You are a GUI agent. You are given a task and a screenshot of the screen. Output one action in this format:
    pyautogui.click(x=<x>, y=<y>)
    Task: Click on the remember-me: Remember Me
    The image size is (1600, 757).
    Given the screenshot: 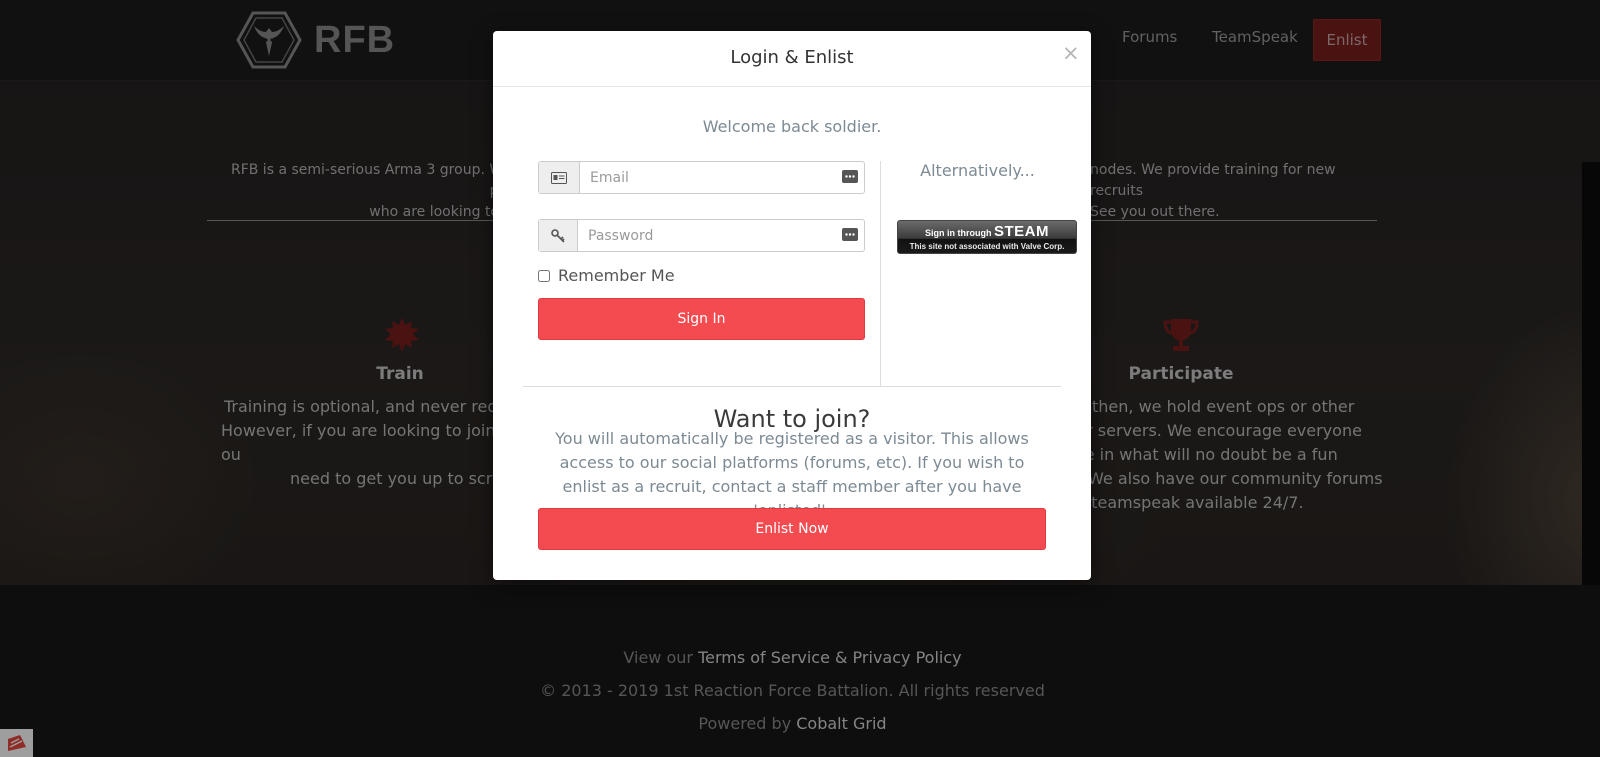 What is the action you would take?
    pyautogui.click(x=606, y=275)
    